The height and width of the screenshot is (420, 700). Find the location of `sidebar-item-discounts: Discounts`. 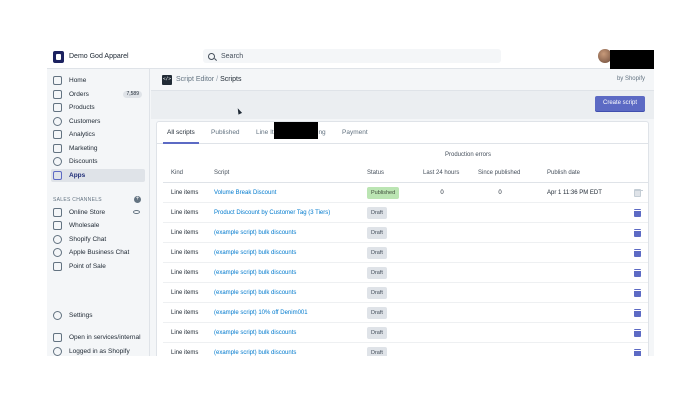

sidebar-item-discounts: Discounts is located at coordinates (98, 161).